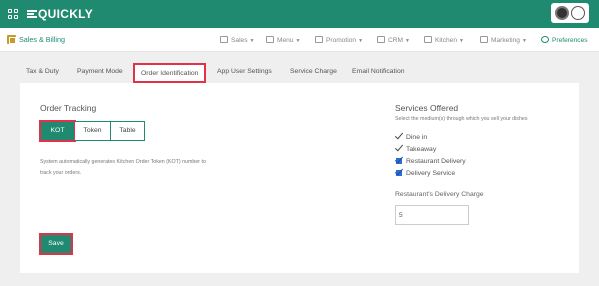  What do you see at coordinates (170, 73) in the screenshot?
I see `tab-order-identification: Order Identification` at bounding box center [170, 73].